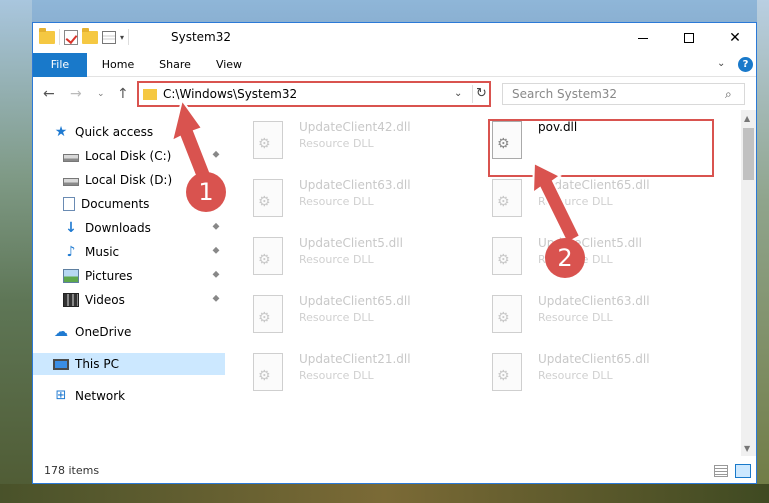  I want to click on minimize-icon, so click(643, 38).